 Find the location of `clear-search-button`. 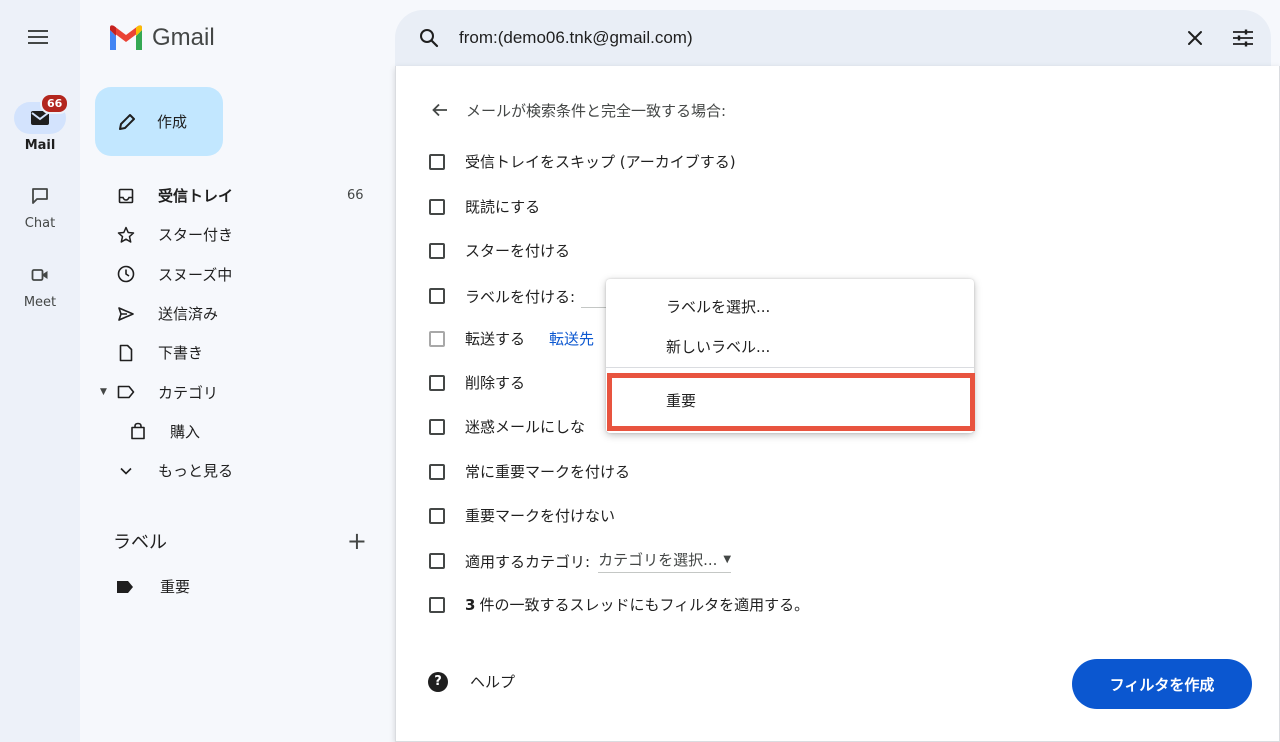

clear-search-button is located at coordinates (1195, 38).